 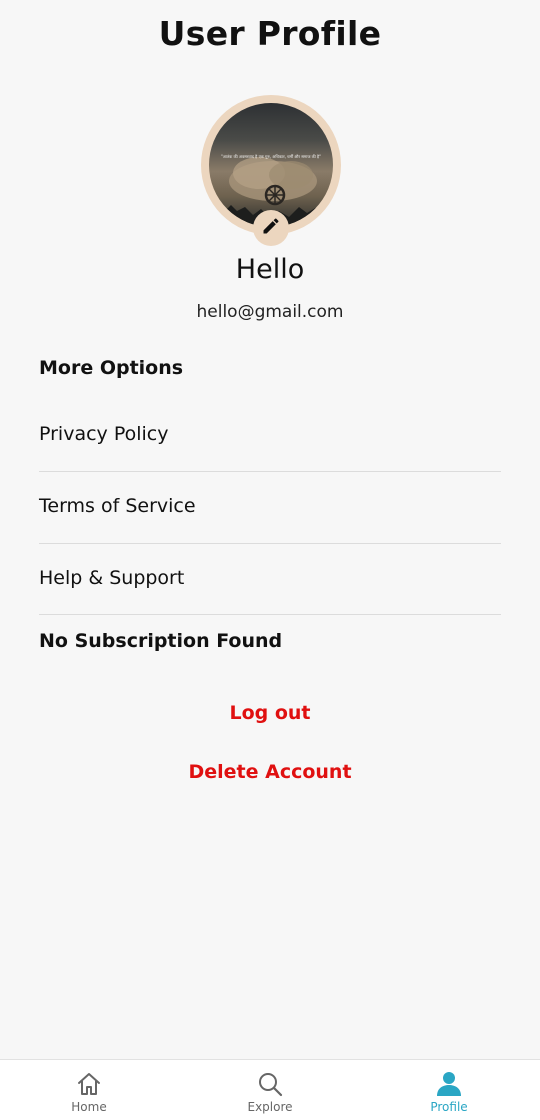 I want to click on logout-button: Log out, so click(x=270, y=713).